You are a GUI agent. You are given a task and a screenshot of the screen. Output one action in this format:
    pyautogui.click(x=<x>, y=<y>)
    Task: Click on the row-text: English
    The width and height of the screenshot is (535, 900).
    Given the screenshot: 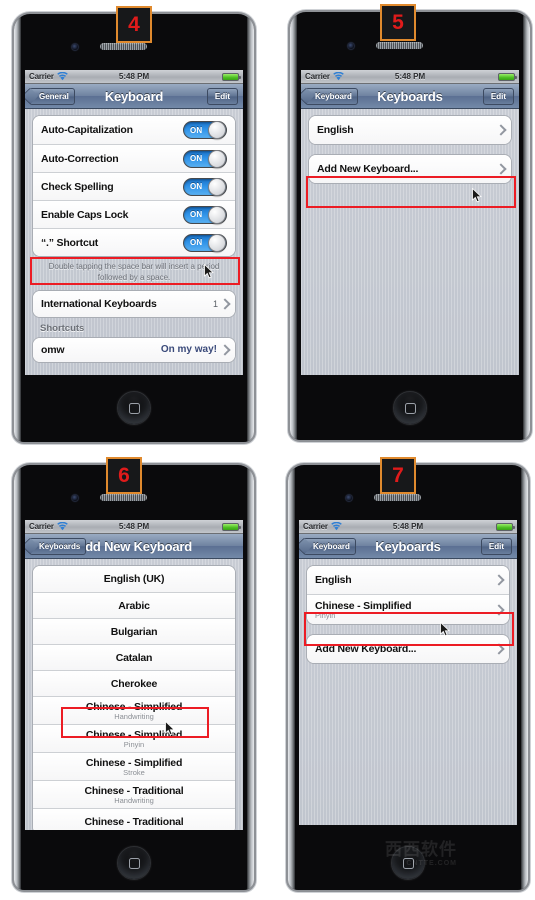 What is the action you would take?
    pyautogui.click(x=405, y=580)
    